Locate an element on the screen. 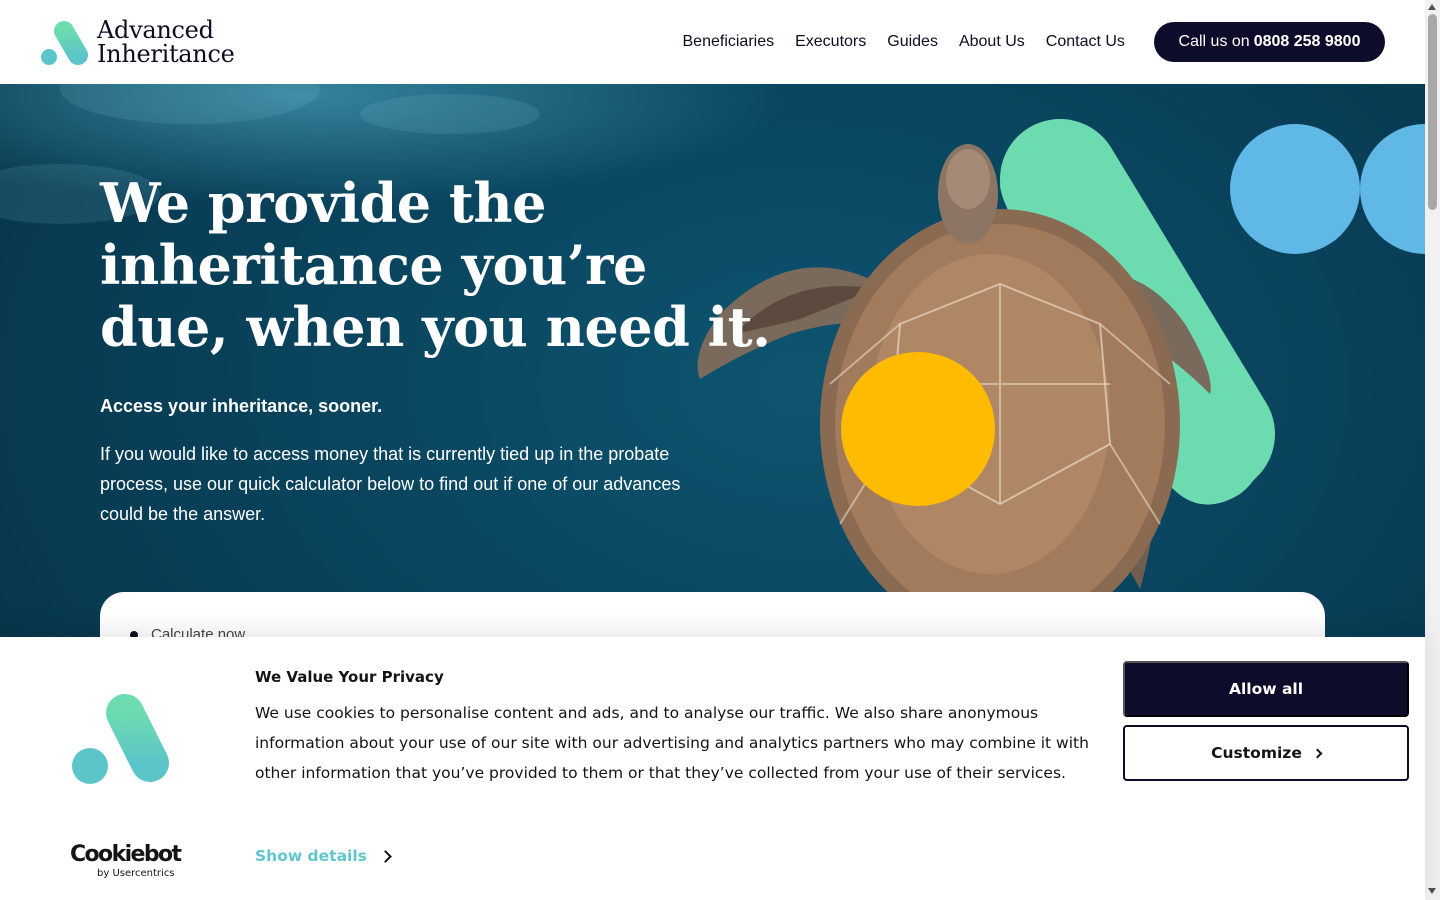 The width and height of the screenshot is (1440, 900). call-us-number: 0808 258 9800 is located at coordinates (1307, 41).